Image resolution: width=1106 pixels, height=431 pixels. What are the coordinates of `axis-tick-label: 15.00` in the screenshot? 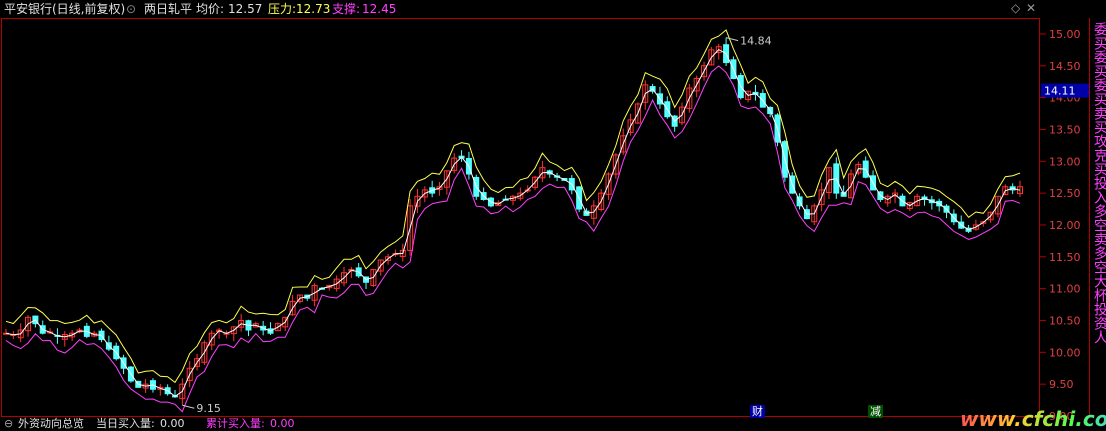 It's located at (1065, 34).